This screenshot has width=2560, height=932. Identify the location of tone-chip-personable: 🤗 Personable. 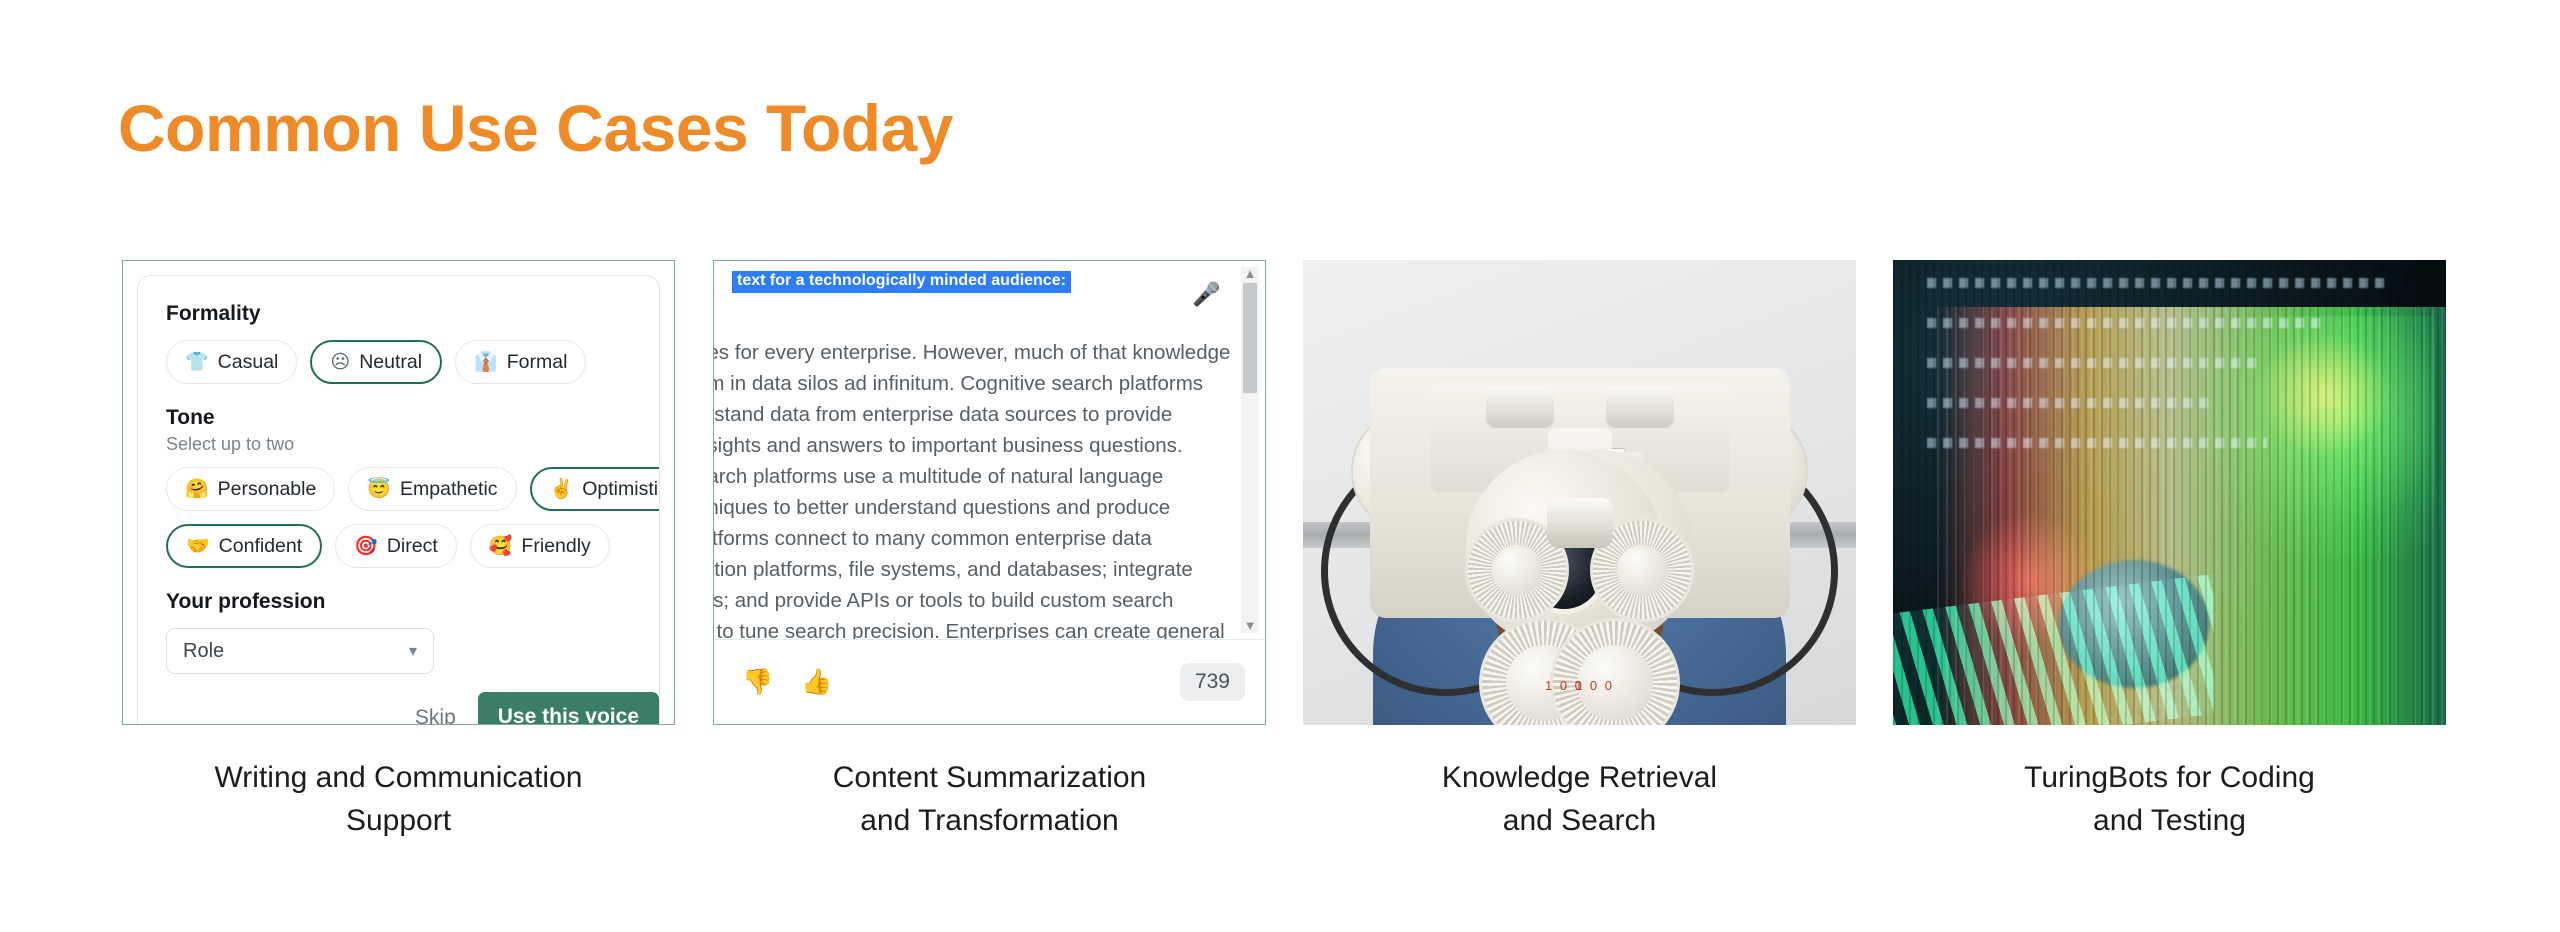
(251, 489).